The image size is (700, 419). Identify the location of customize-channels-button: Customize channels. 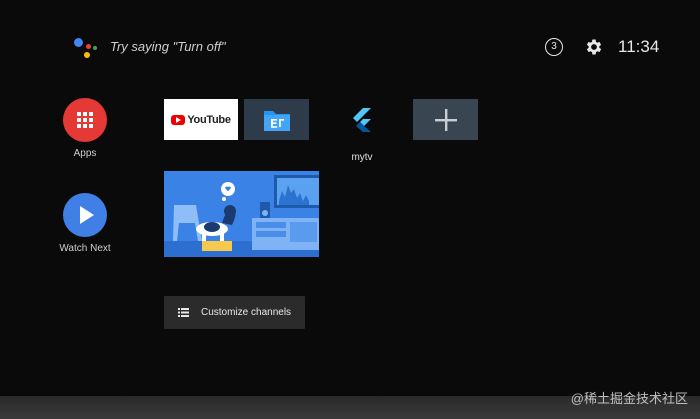
(234, 312).